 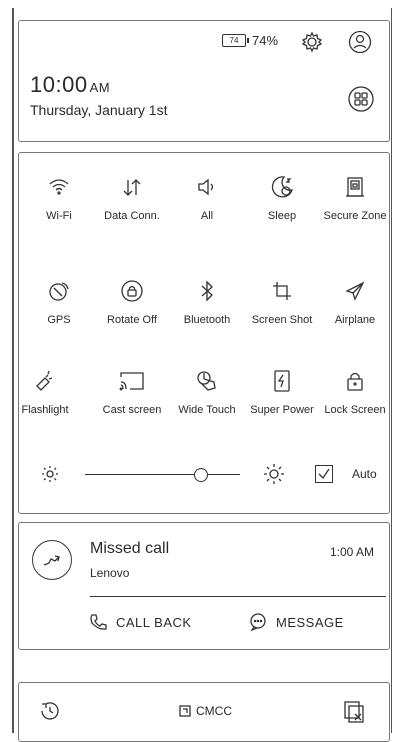 What do you see at coordinates (355, 216) in the screenshot?
I see `tile-label: Secure Zone` at bounding box center [355, 216].